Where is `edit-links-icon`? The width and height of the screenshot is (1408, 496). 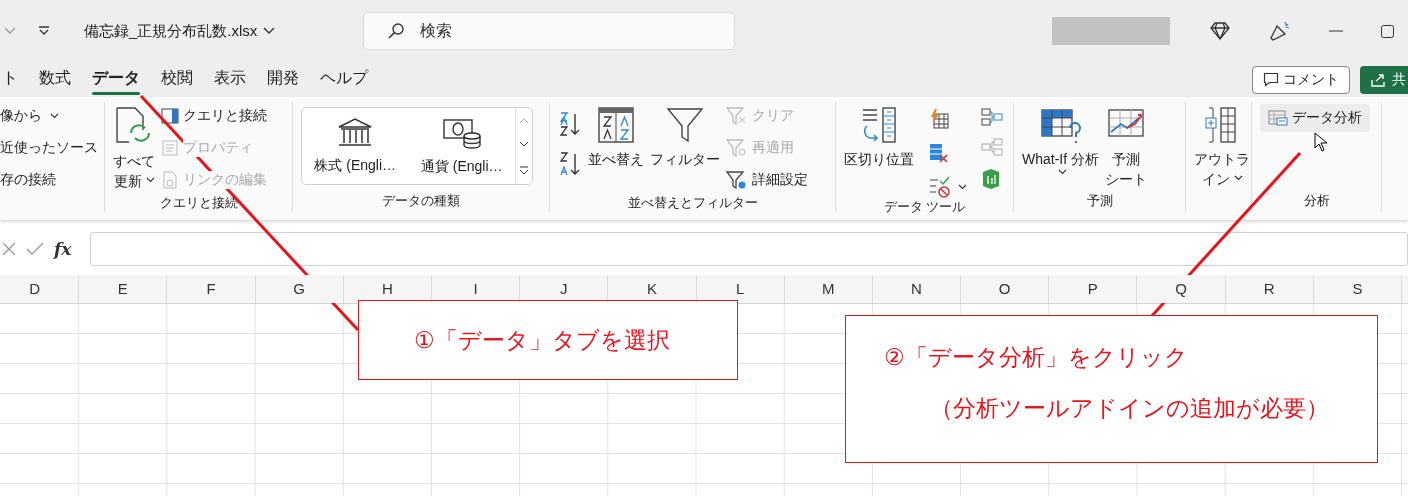
edit-links-icon is located at coordinates (170, 180).